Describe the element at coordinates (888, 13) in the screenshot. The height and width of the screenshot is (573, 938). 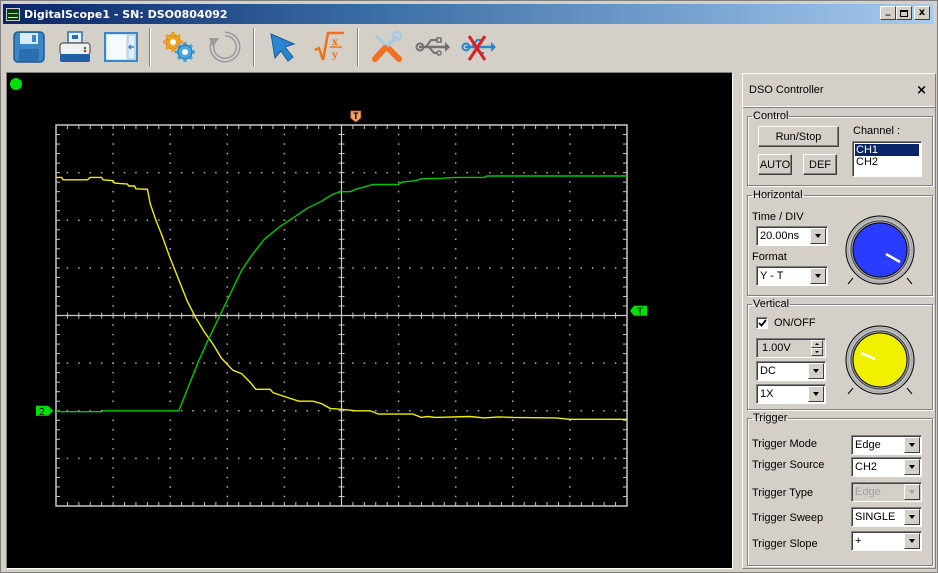
I see `minimize-button: _` at that location.